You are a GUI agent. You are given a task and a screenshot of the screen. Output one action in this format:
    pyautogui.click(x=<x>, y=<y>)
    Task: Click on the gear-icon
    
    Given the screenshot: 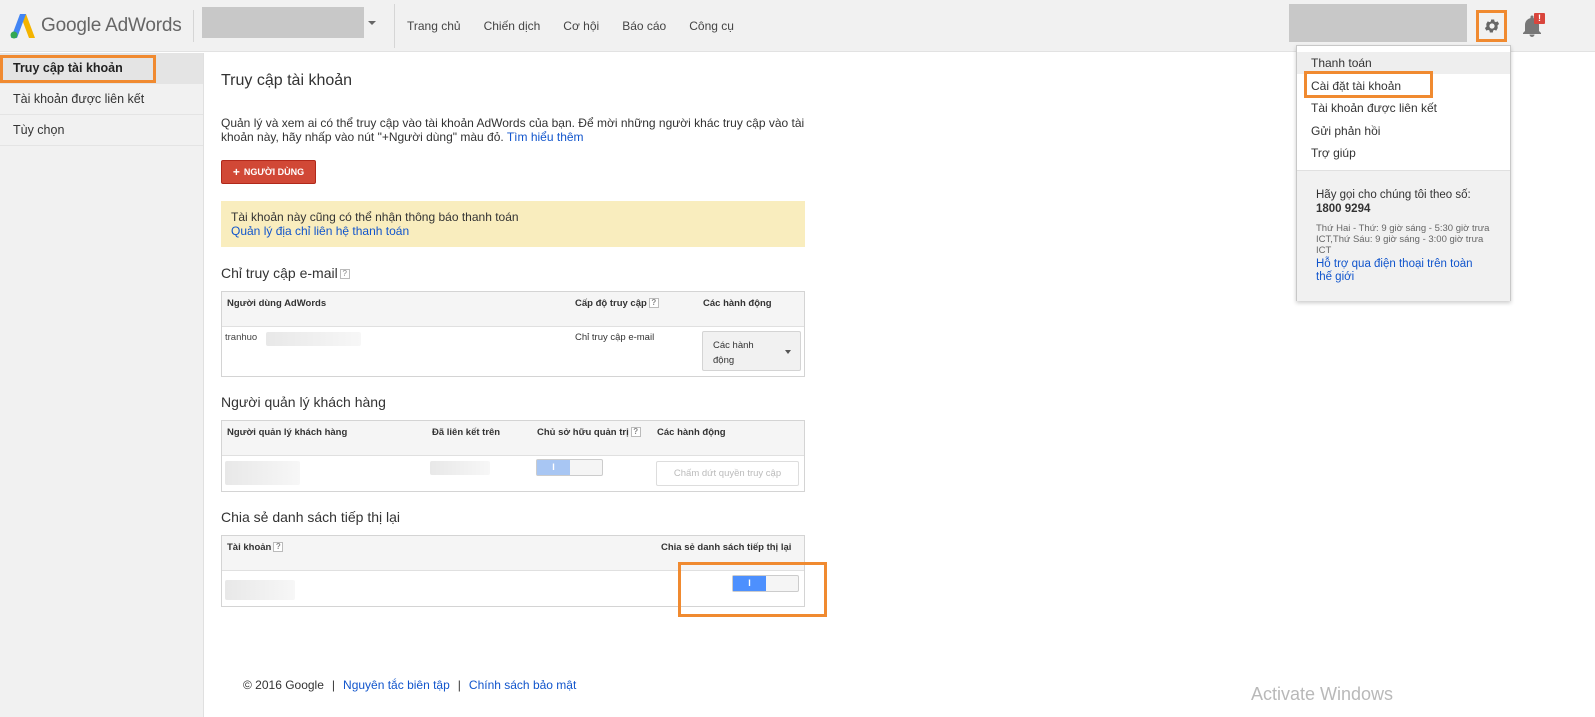 What is the action you would take?
    pyautogui.click(x=1491, y=26)
    